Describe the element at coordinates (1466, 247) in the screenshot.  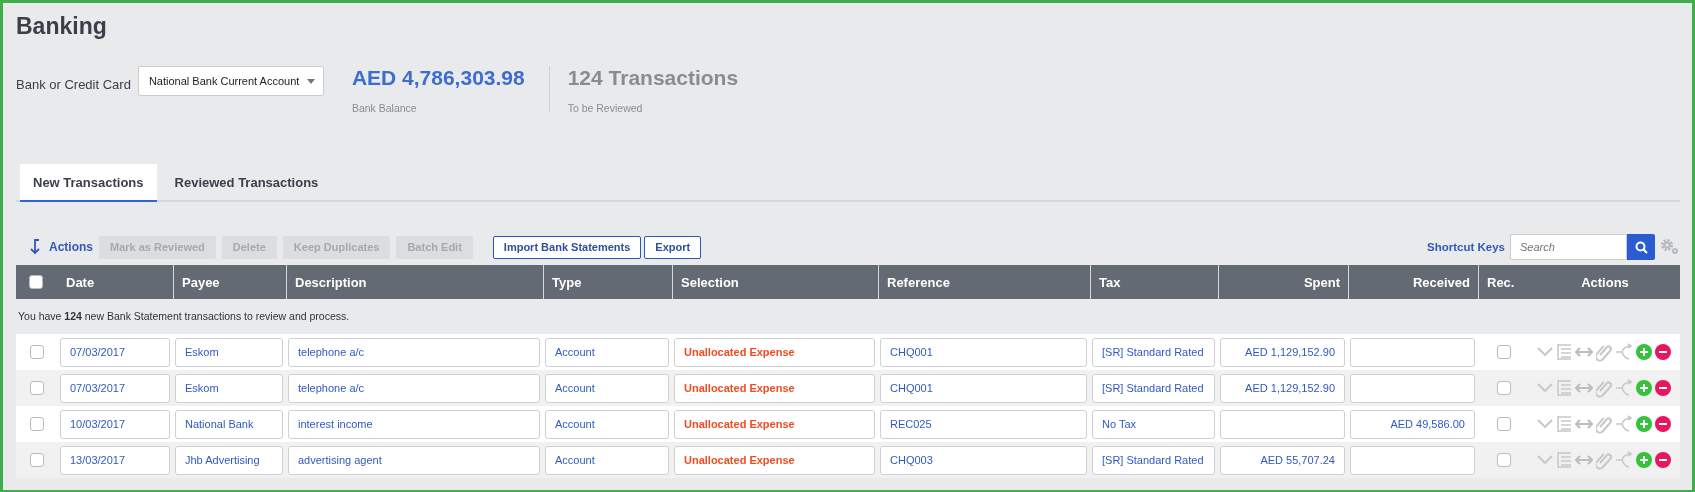
I see `shortcut-keys-link: Shortcut Keys` at that location.